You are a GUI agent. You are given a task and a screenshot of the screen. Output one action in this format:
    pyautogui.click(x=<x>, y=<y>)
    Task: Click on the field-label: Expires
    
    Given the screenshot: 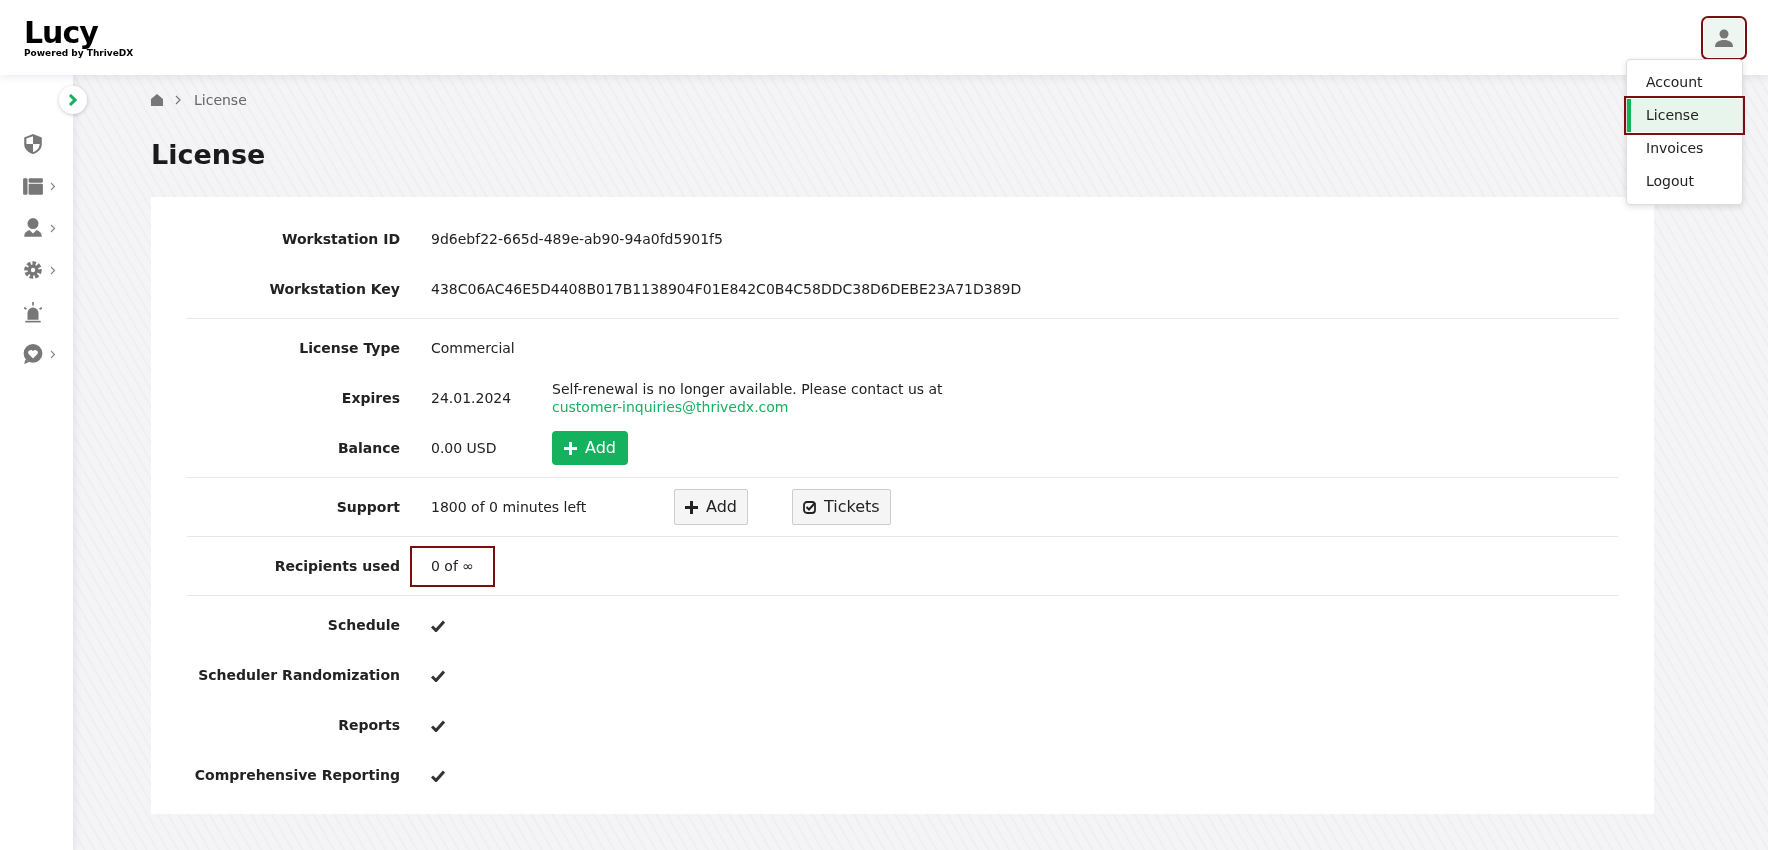 What is the action you would take?
    pyautogui.click(x=370, y=398)
    